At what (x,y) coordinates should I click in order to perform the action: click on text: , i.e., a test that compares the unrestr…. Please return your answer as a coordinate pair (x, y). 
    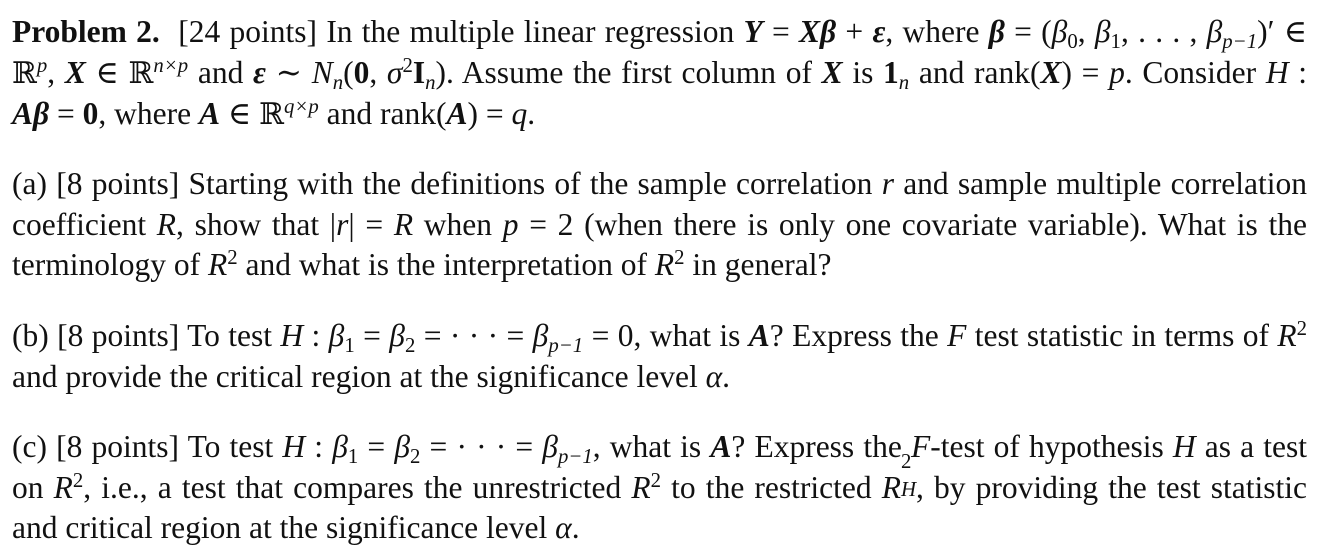
    Looking at the image, I should click on (357, 487).